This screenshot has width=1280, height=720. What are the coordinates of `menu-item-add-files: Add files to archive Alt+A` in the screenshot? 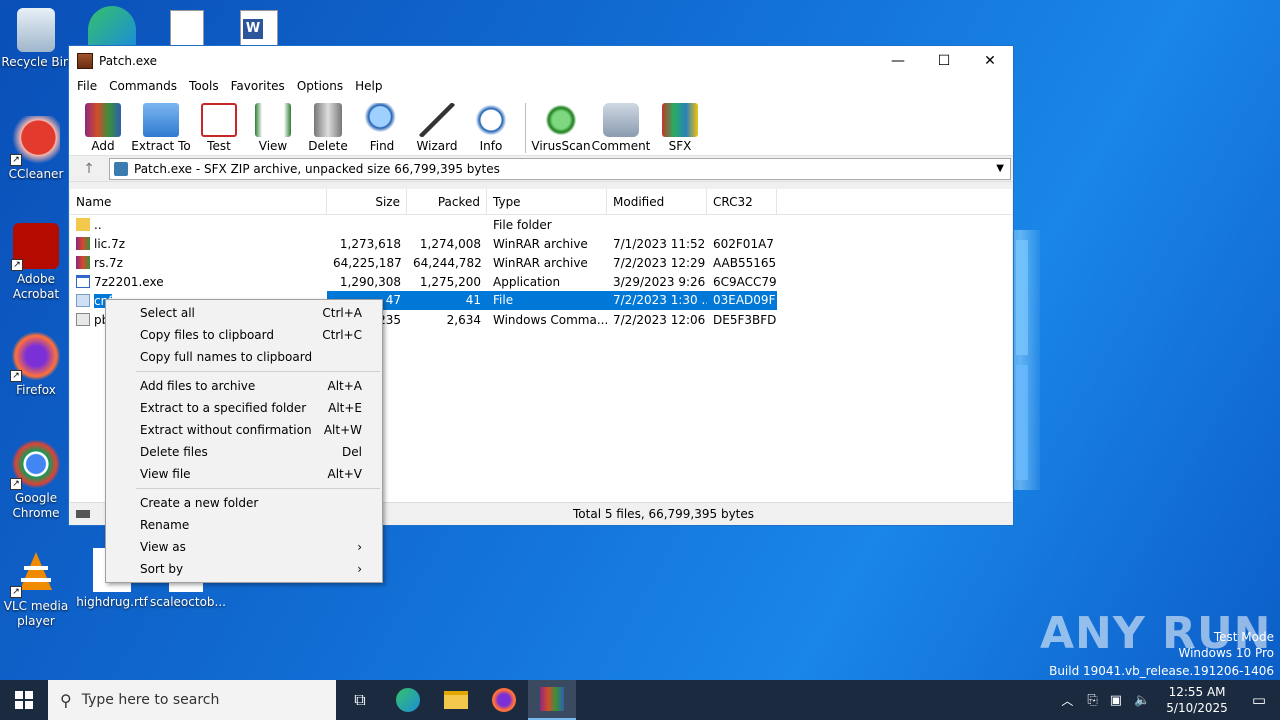 It's located at (244, 386).